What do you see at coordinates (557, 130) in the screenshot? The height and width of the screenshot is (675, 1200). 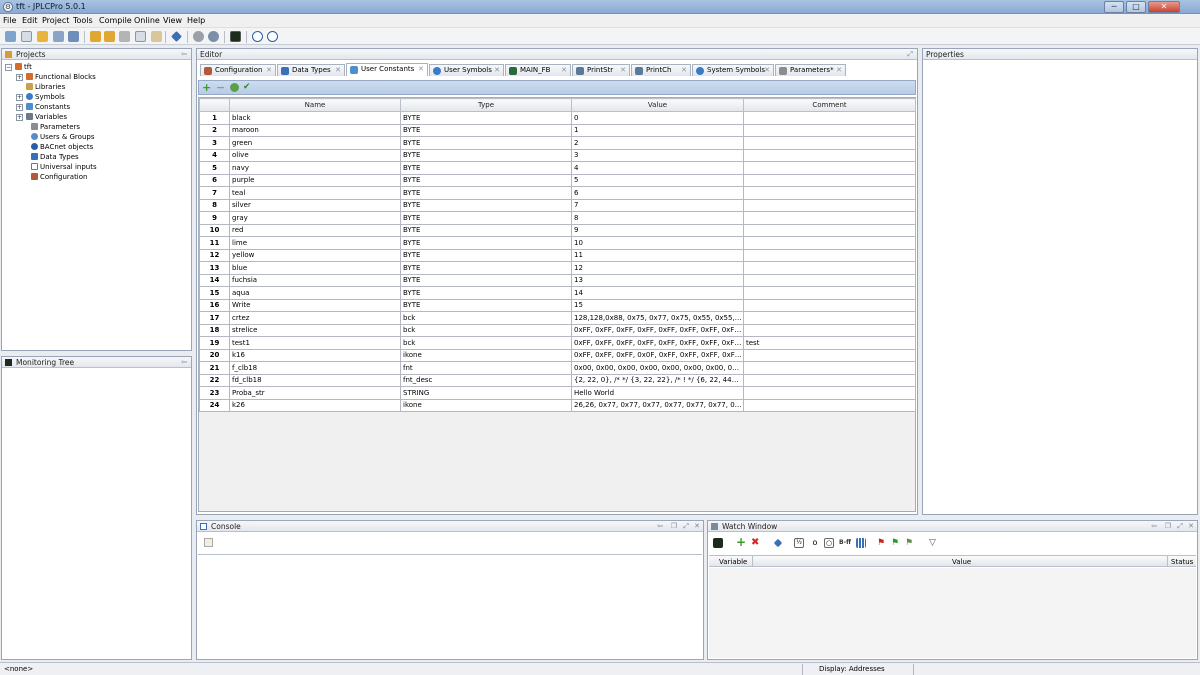 I see `table-row: 2 maroon BYTE 1` at bounding box center [557, 130].